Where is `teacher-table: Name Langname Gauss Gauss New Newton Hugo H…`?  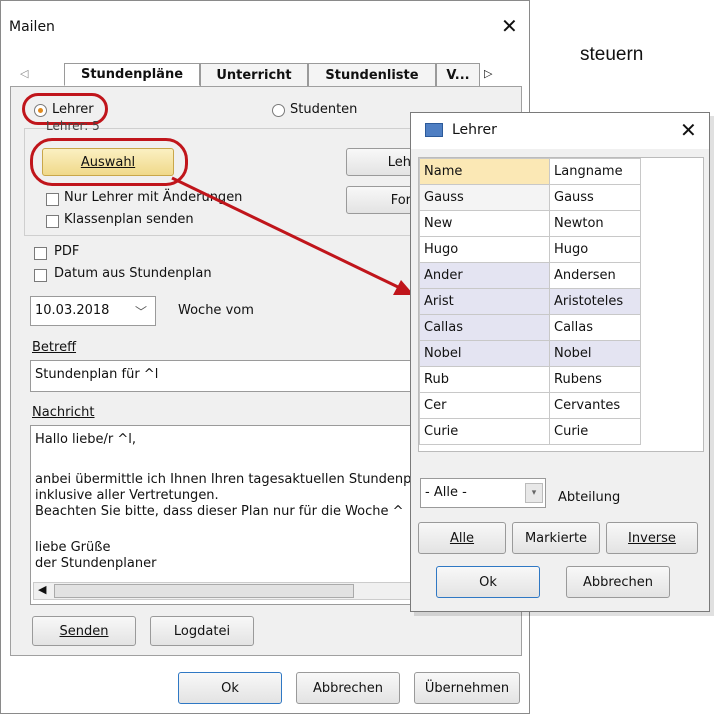
teacher-table: Name Langname Gauss Gauss New Newton Hugo H… is located at coordinates (530, 301).